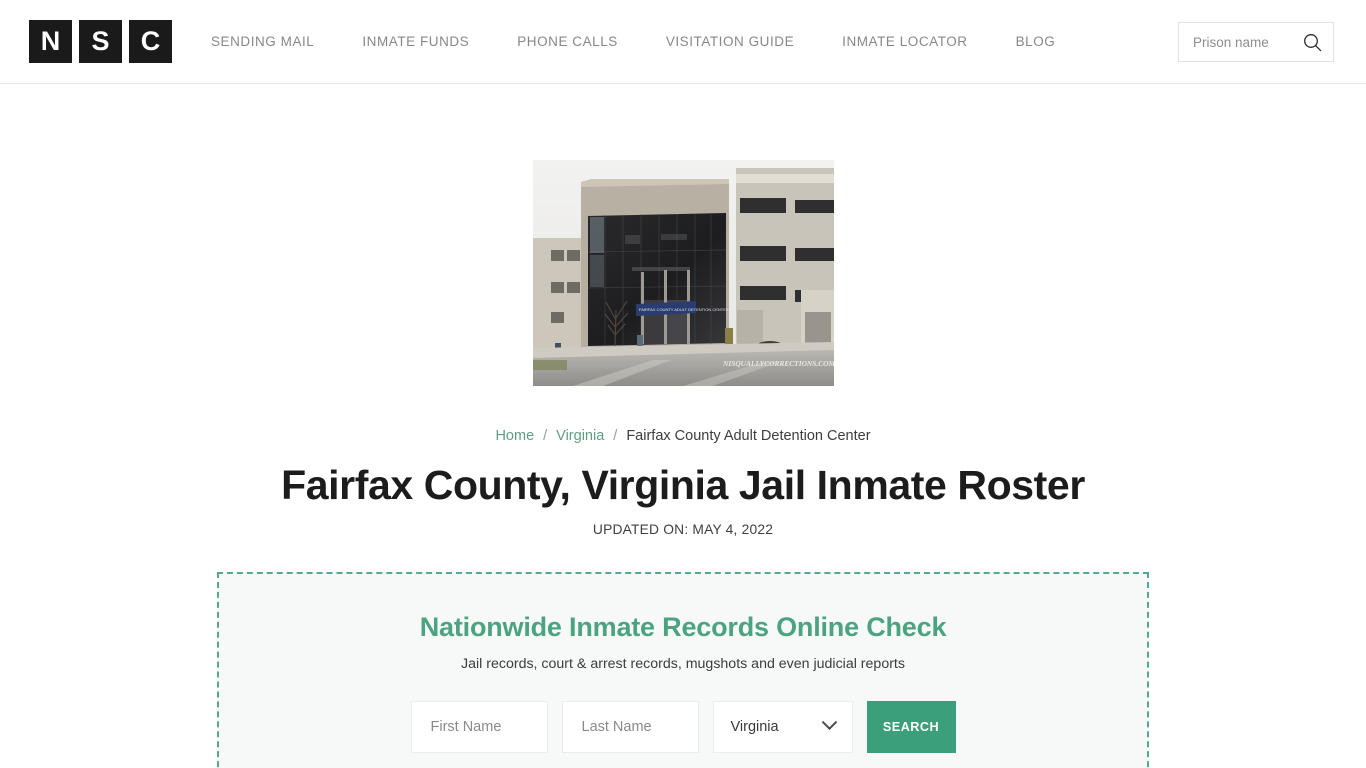 Image resolution: width=1366 pixels, height=768 pixels. Describe the element at coordinates (782, 726) in the screenshot. I see `state-select: Virginia` at that location.